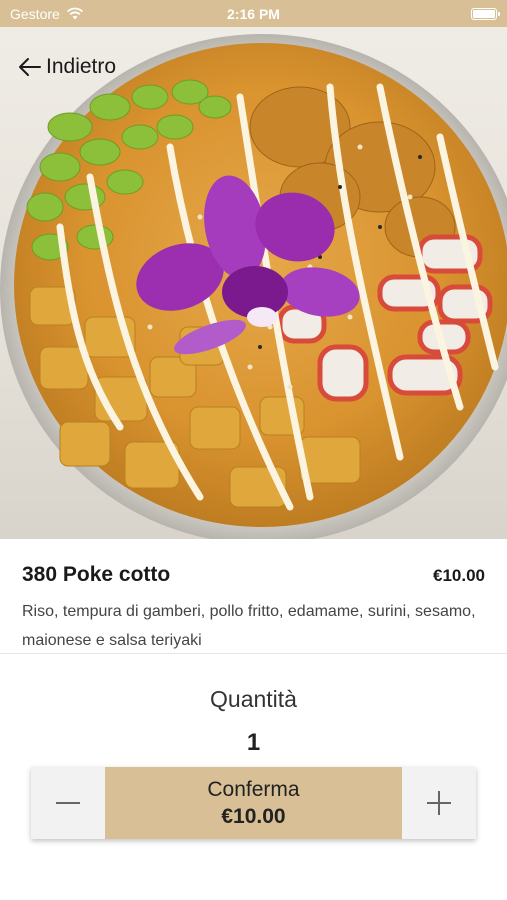 The height and width of the screenshot is (900, 507). I want to click on title-row: 380 Poke cotto €10.00, so click(253, 575).